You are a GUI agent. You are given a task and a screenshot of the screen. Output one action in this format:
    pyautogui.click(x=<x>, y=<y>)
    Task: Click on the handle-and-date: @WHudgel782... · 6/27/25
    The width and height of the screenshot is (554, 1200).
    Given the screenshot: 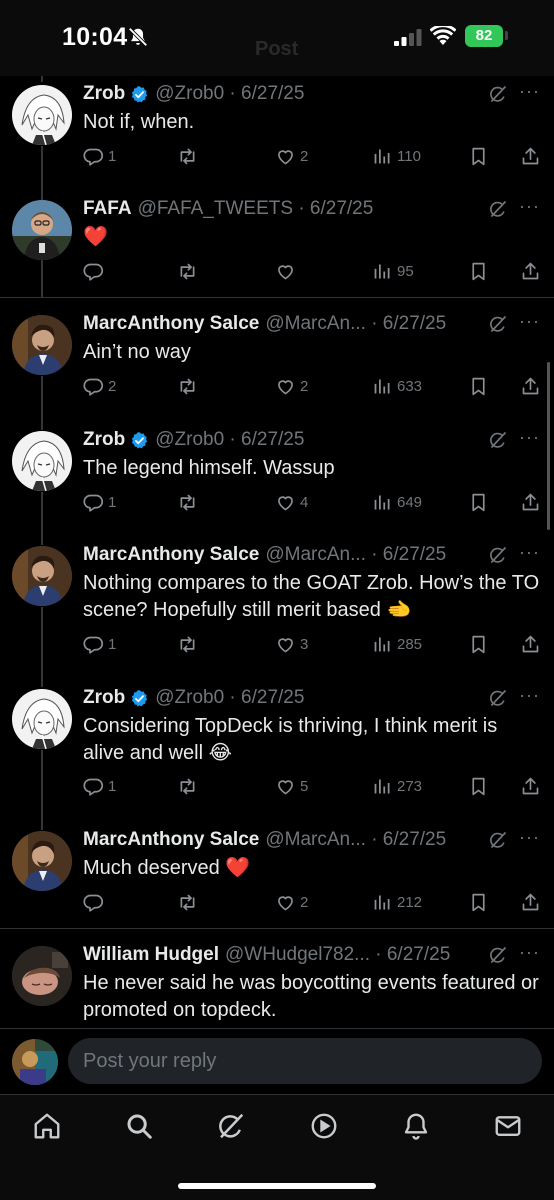 What is the action you would take?
    pyautogui.click(x=337, y=955)
    